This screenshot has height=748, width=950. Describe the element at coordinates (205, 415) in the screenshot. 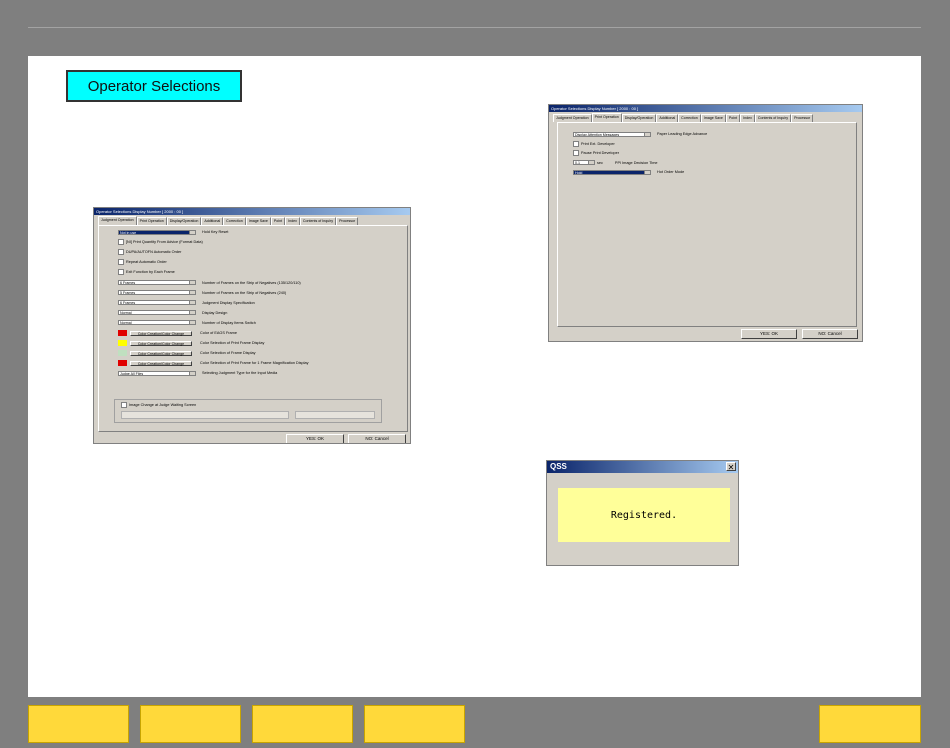

I see `image-change-field-disabled` at that location.